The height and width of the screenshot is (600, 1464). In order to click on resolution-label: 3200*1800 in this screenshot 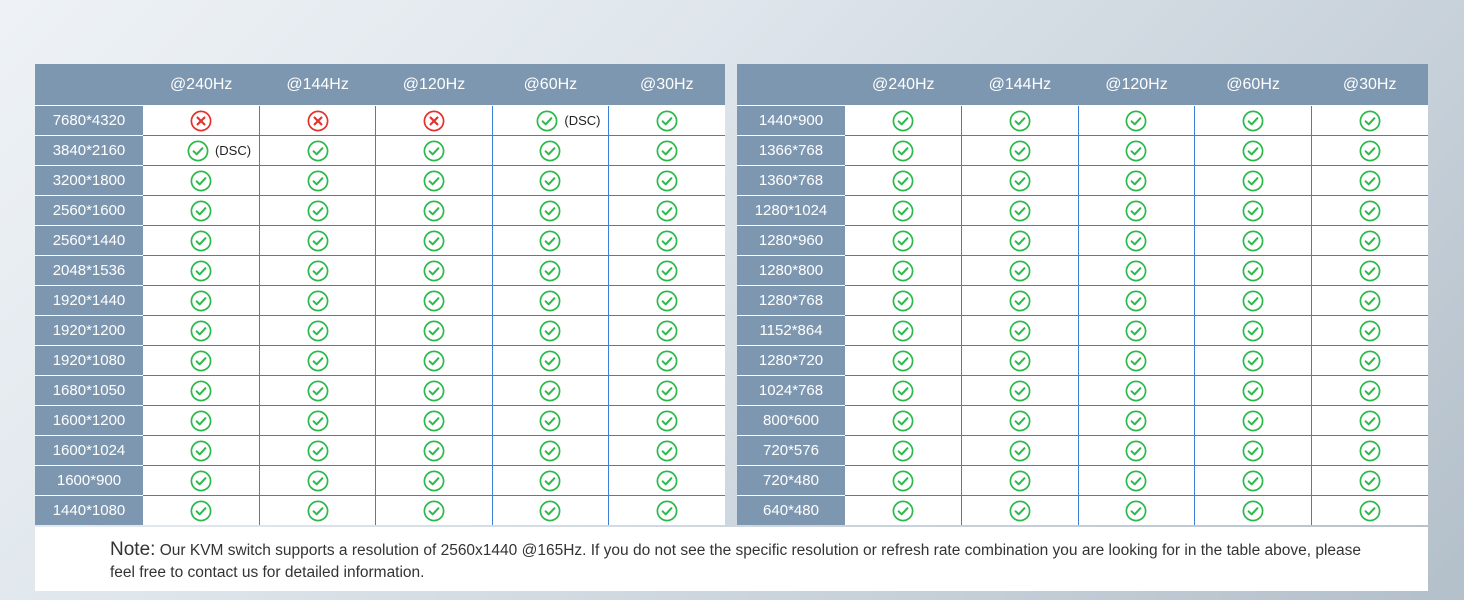, I will do `click(89, 180)`.